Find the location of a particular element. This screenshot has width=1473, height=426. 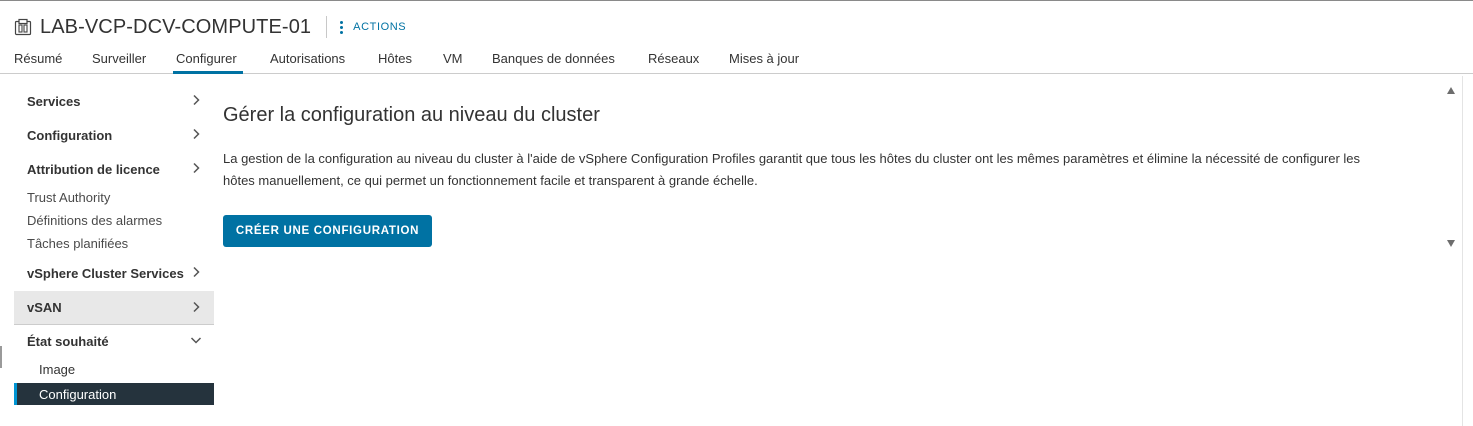

sidebar-group-configuration: Configuration is located at coordinates (114, 135).